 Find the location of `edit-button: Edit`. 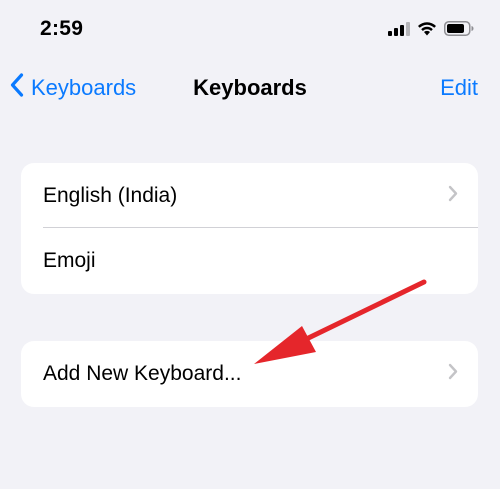

edit-button: Edit is located at coordinates (459, 88).